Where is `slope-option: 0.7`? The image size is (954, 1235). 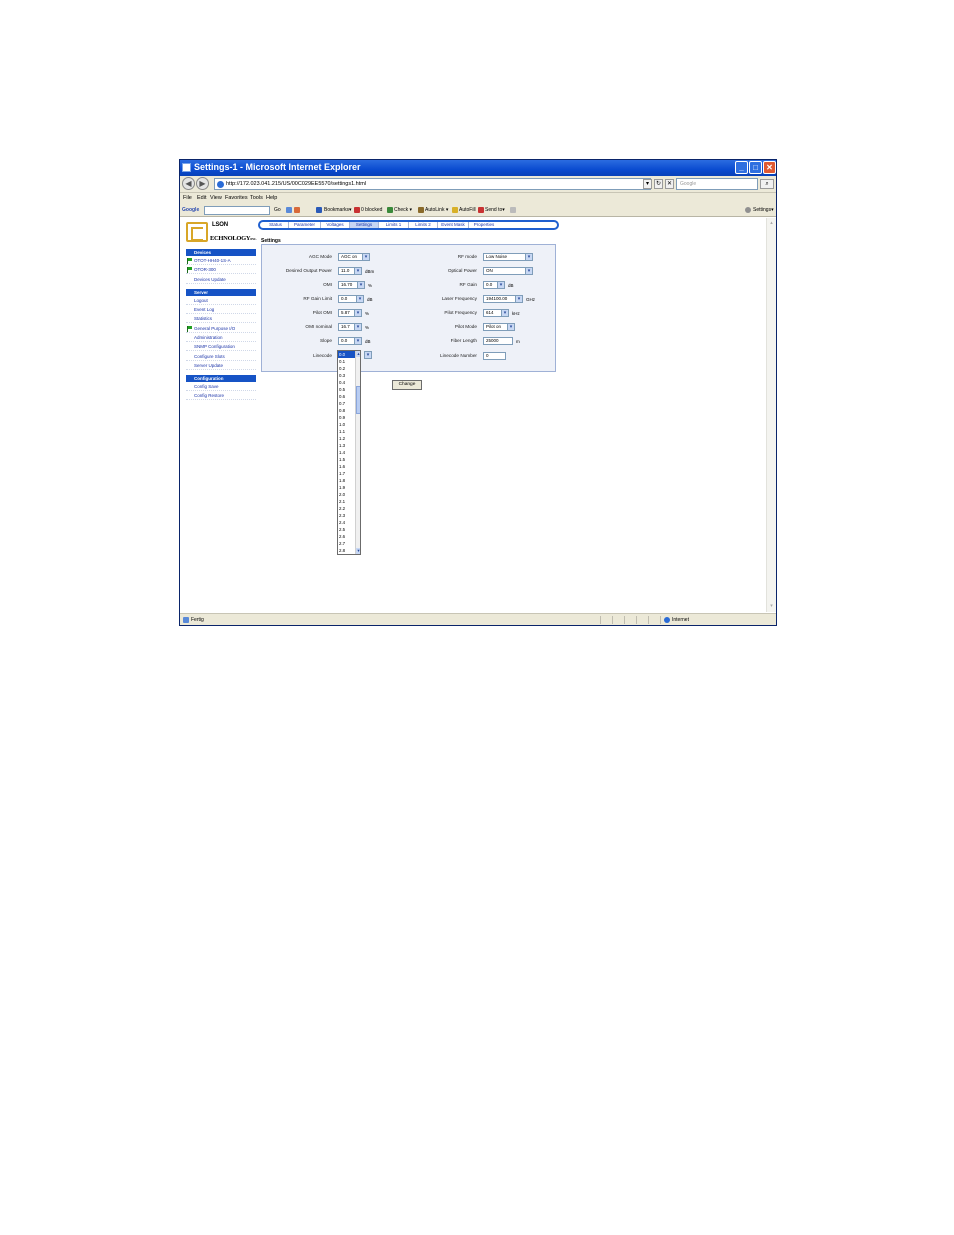
slope-option: 0.7 is located at coordinates (346, 403).